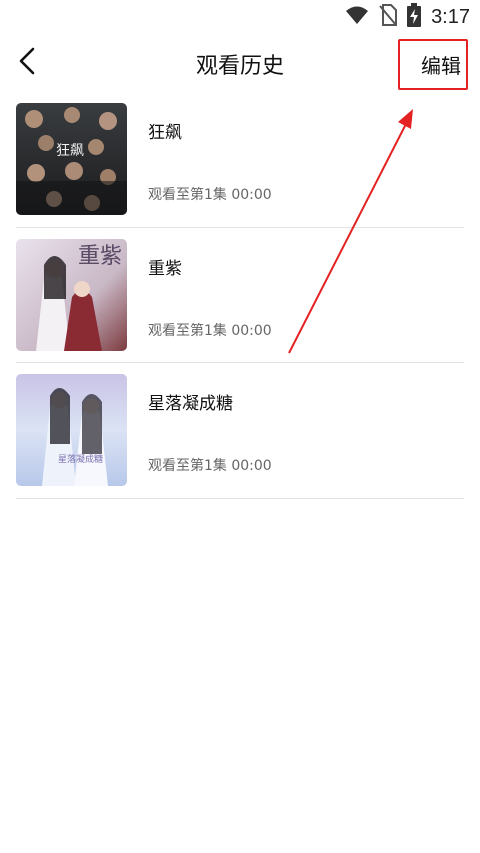 This screenshot has height=853, width=480. I want to click on status-time: 3:17, so click(450, 16).